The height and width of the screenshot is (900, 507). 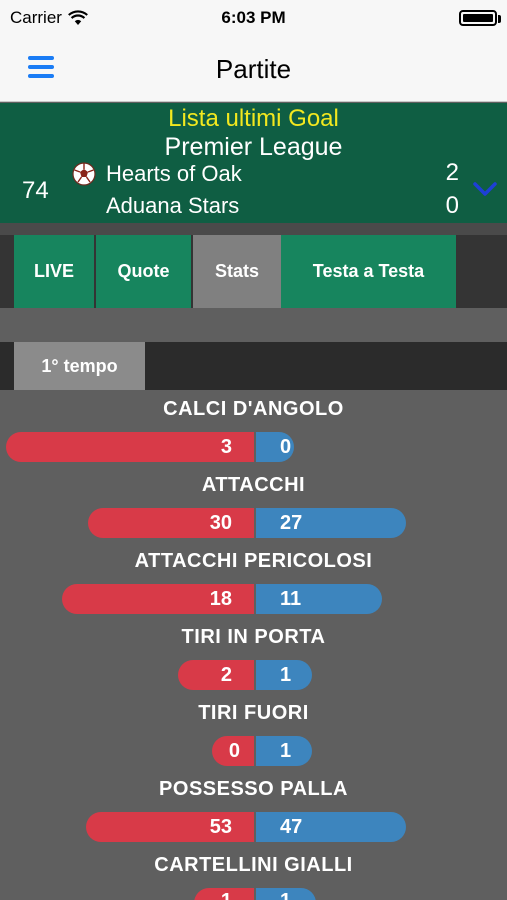 I want to click on stat-home-bar-dangerous-attacks: 18, so click(x=158, y=599).